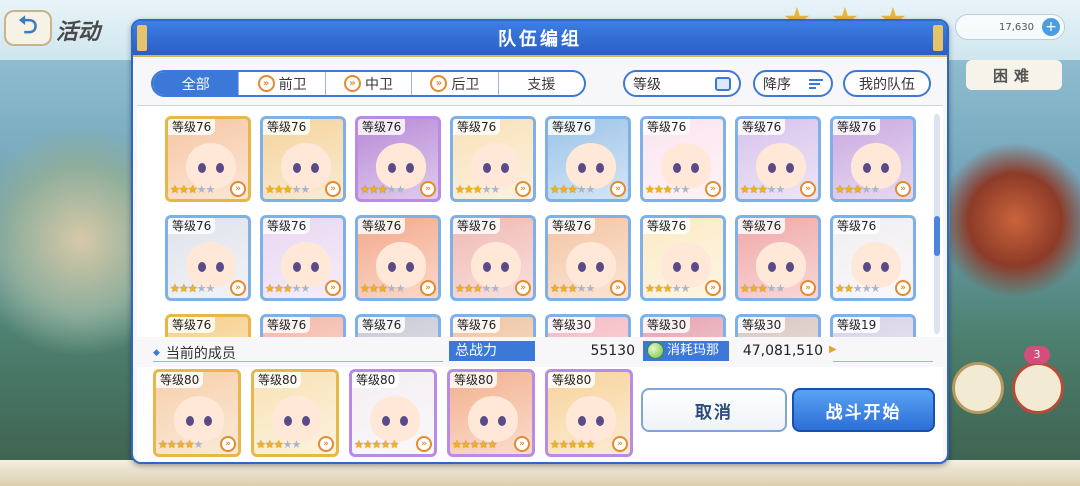 Image resolution: width=1080 pixels, height=486 pixels. What do you see at coordinates (937, 236) in the screenshot?
I see `scrollbar-thumb` at bounding box center [937, 236].